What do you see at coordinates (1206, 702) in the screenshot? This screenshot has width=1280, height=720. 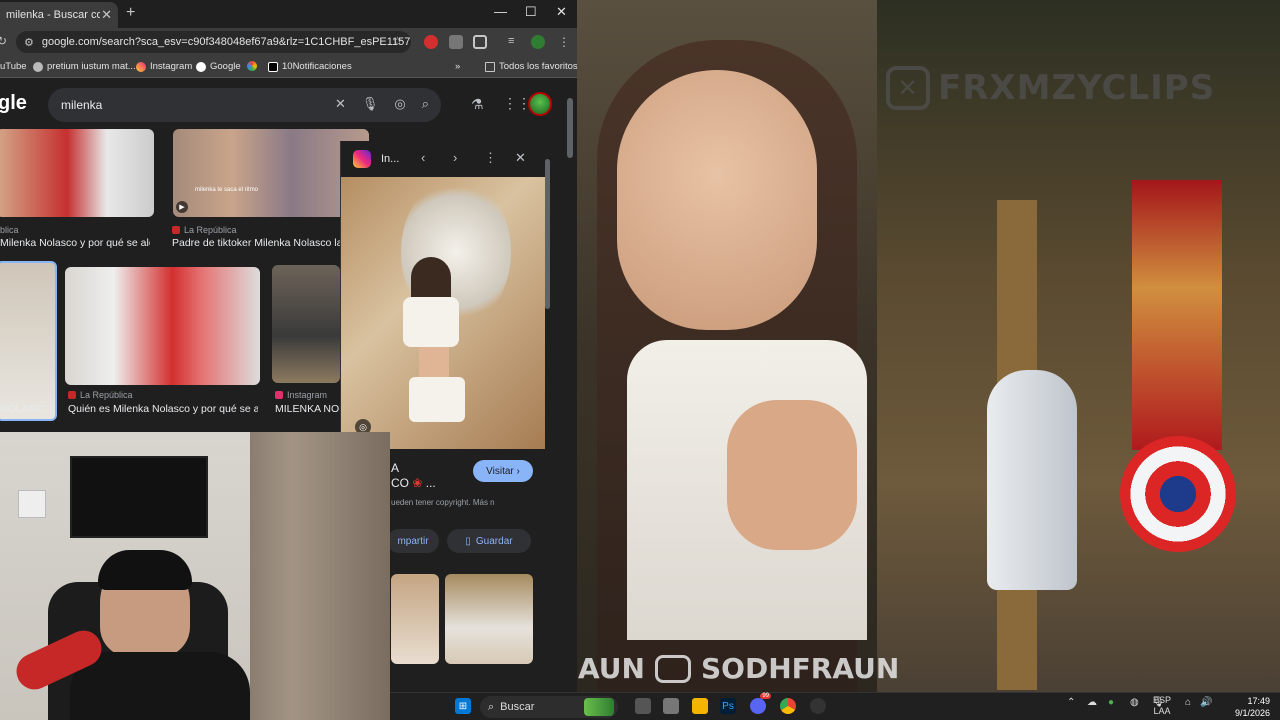 I see `volume-icon: 🔊` at bounding box center [1206, 702].